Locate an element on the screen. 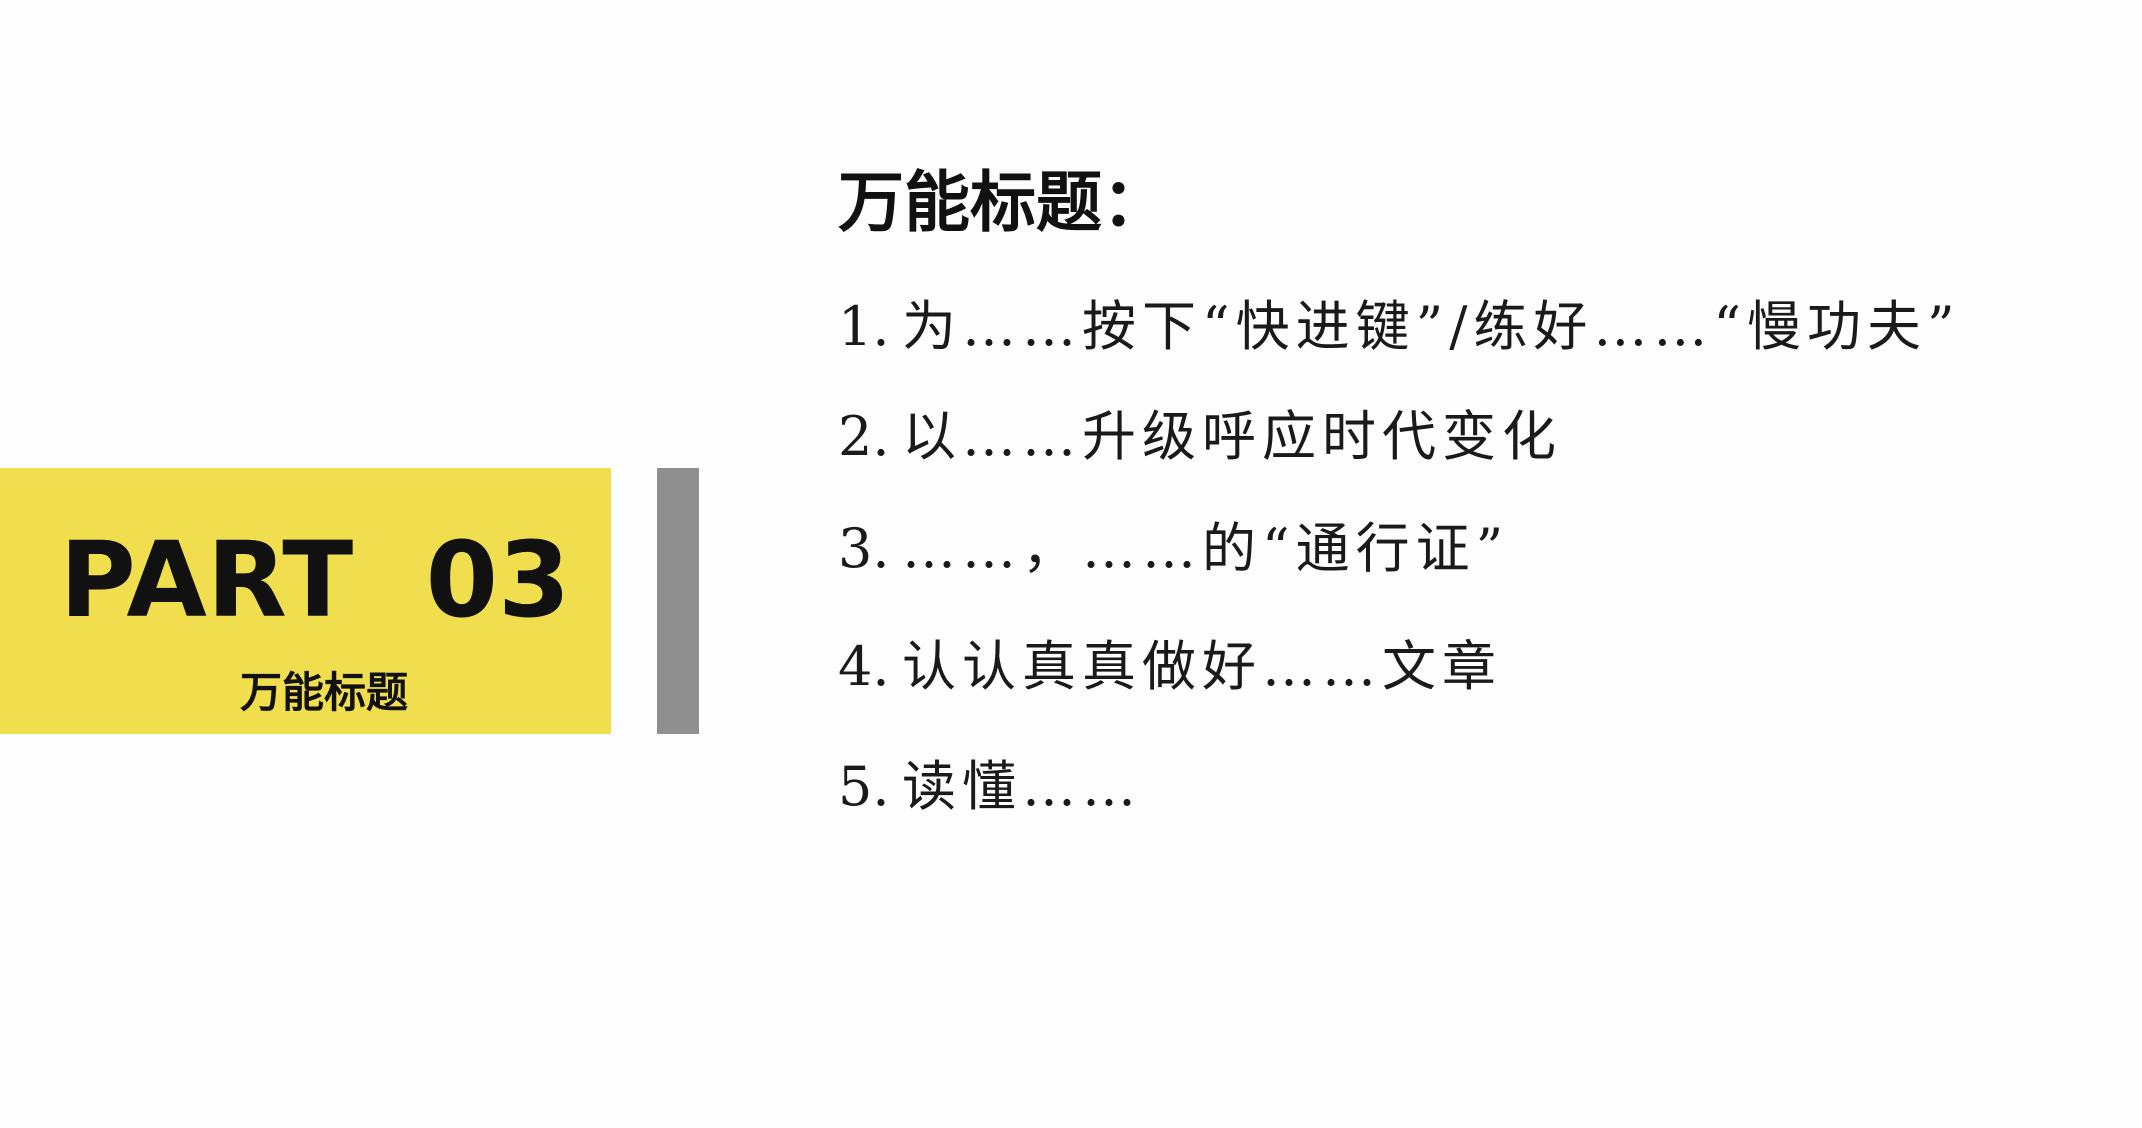  list-item-number: 4. is located at coordinates (864, 666).